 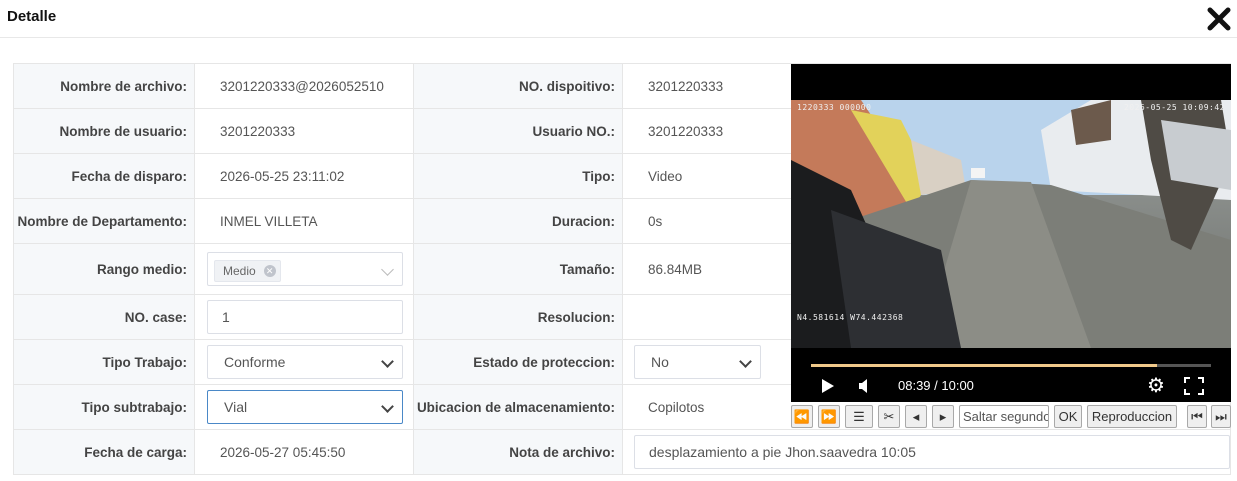 What do you see at coordinates (1194, 386) in the screenshot?
I see `fullscreen-icon` at bounding box center [1194, 386].